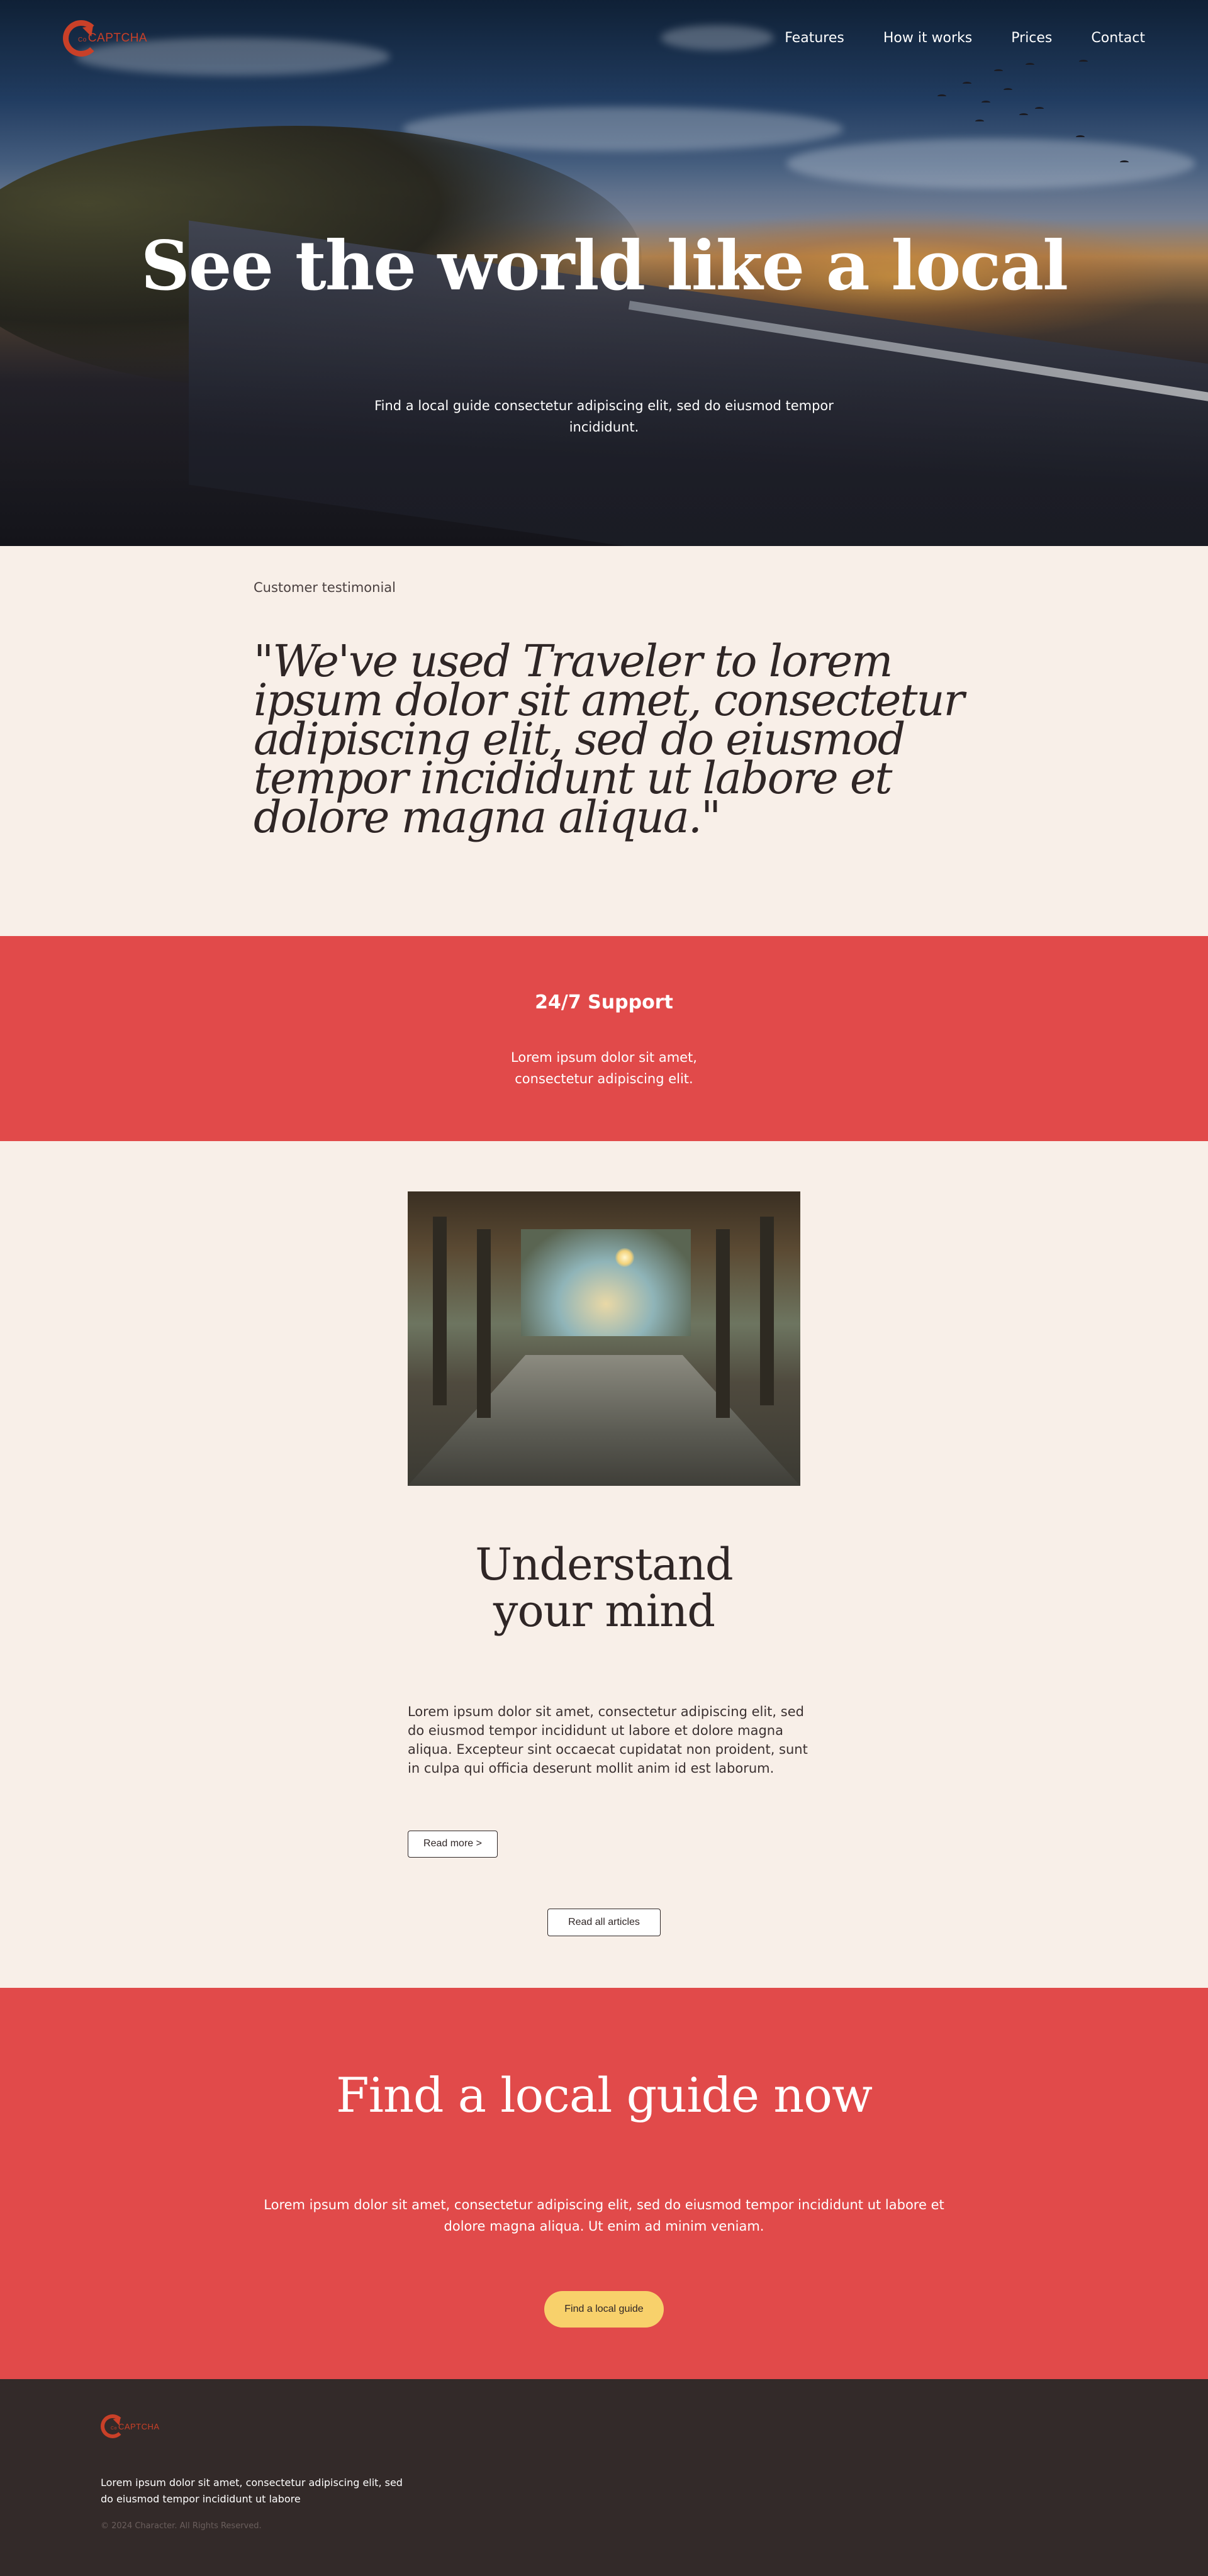  Describe the element at coordinates (453, 1844) in the screenshot. I see `read-more-button: Read more >` at that location.